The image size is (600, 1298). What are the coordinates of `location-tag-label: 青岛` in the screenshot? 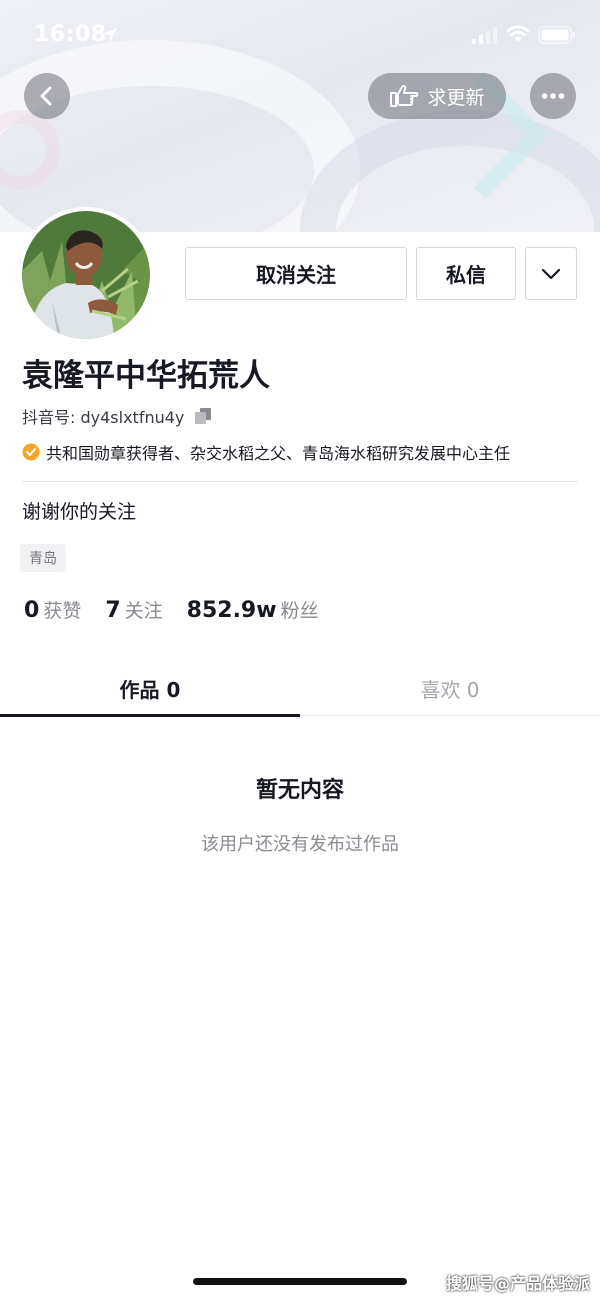 It's located at (43, 559).